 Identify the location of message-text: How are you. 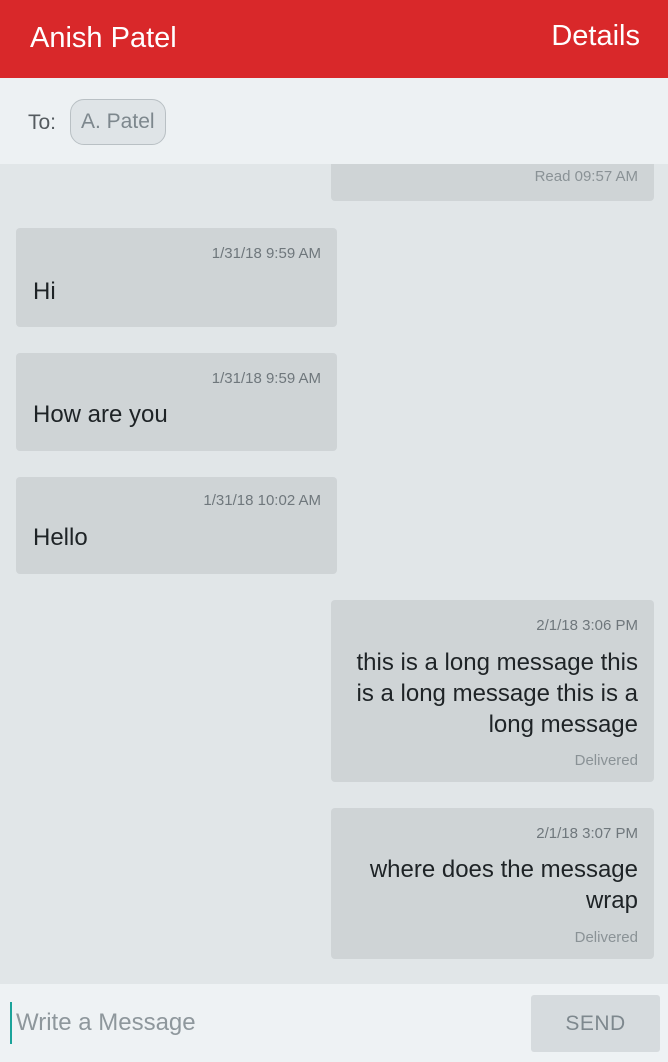
(100, 414).